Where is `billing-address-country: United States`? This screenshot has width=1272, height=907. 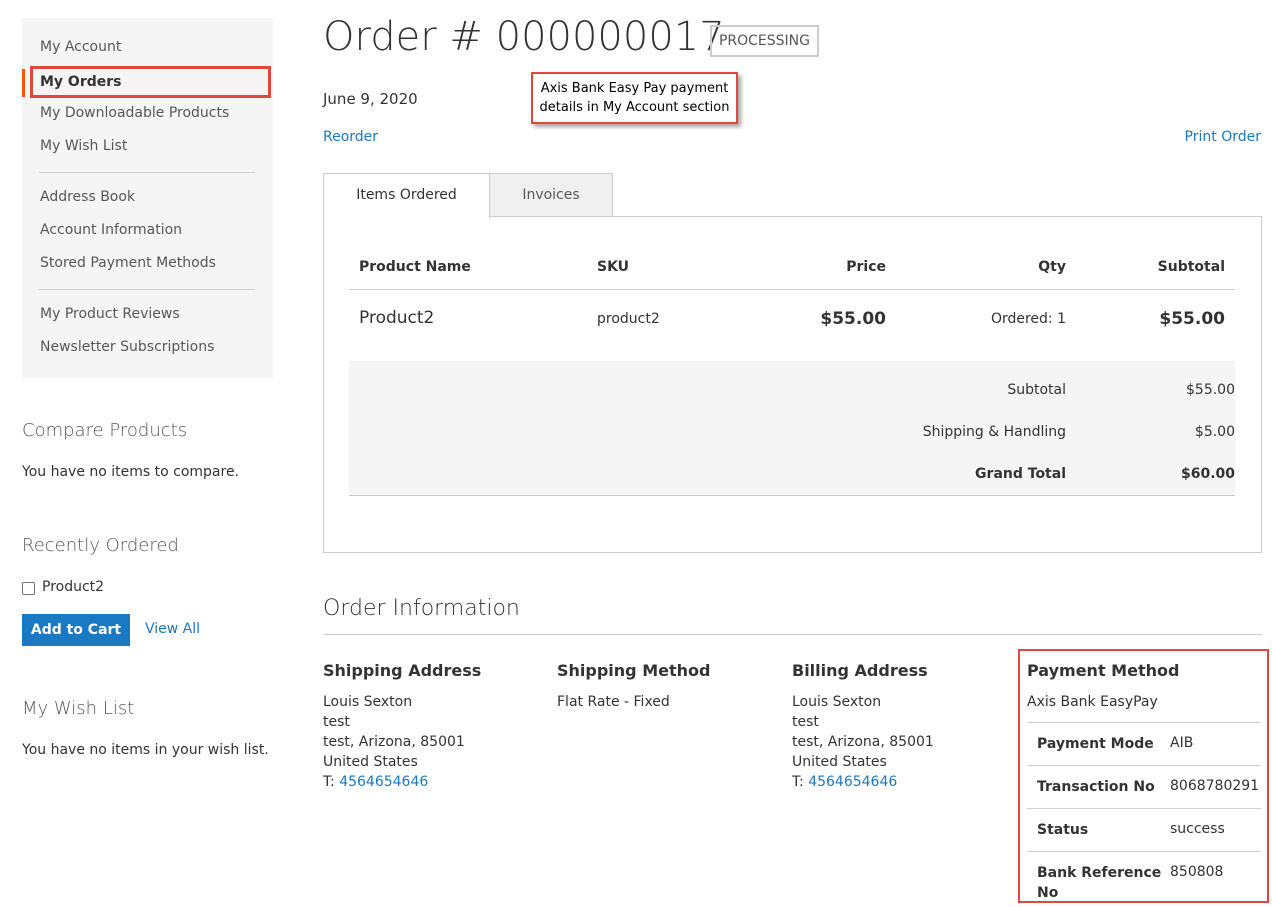
billing-address-country: United States is located at coordinates (839, 762).